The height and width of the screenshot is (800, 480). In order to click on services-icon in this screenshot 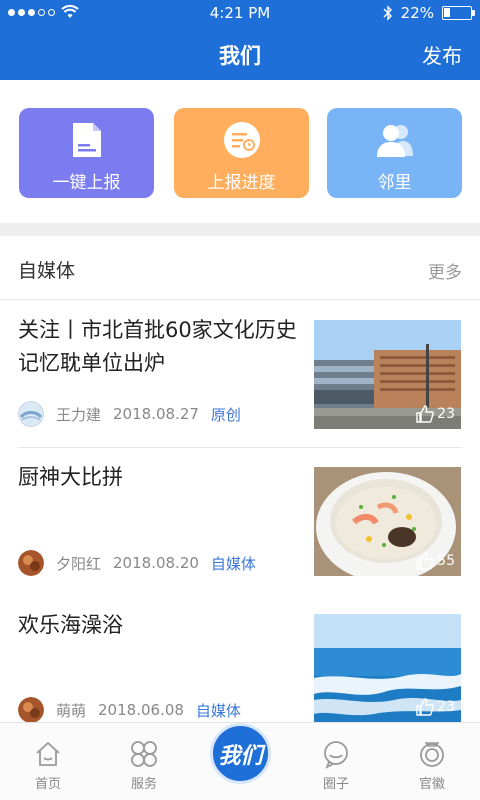, I will do `click(144, 754)`.